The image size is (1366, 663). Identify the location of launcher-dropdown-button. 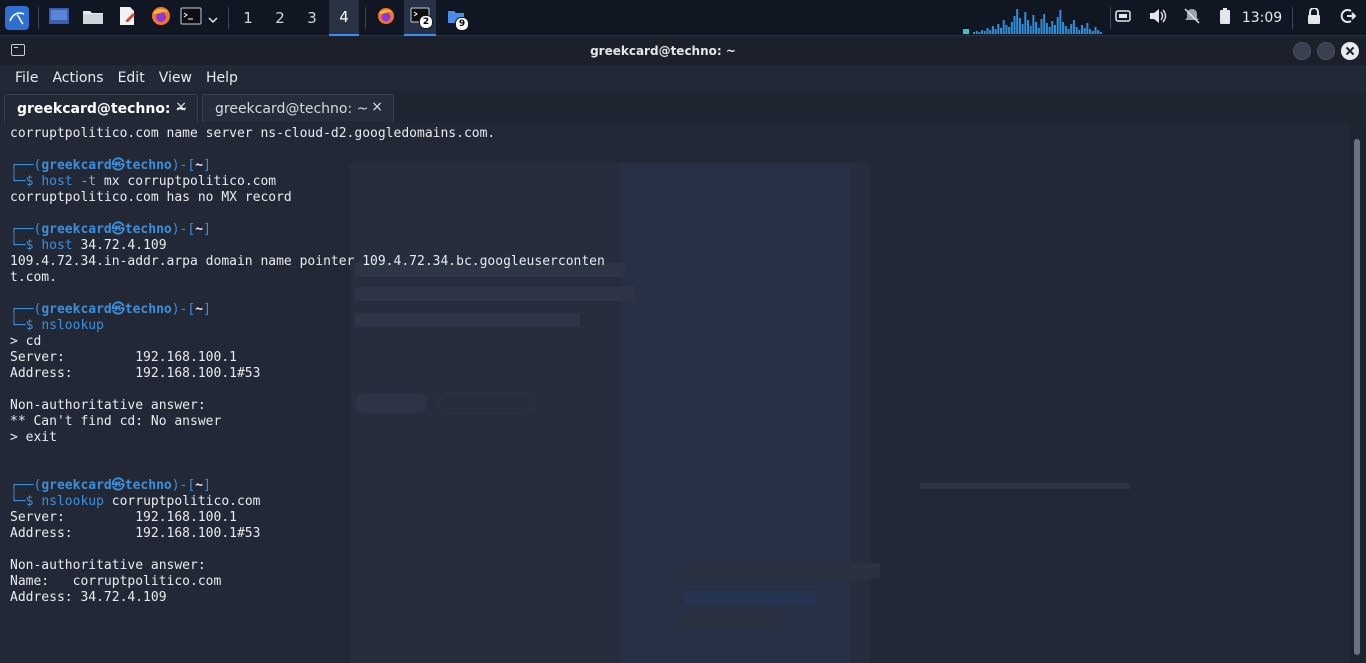
(213, 18).